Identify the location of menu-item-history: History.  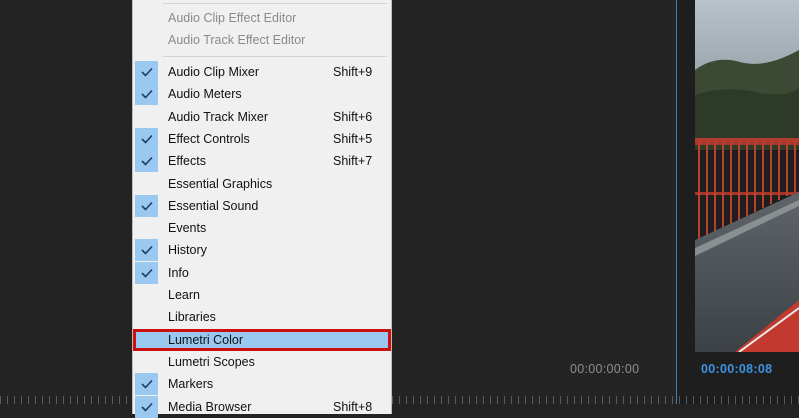
(262, 250).